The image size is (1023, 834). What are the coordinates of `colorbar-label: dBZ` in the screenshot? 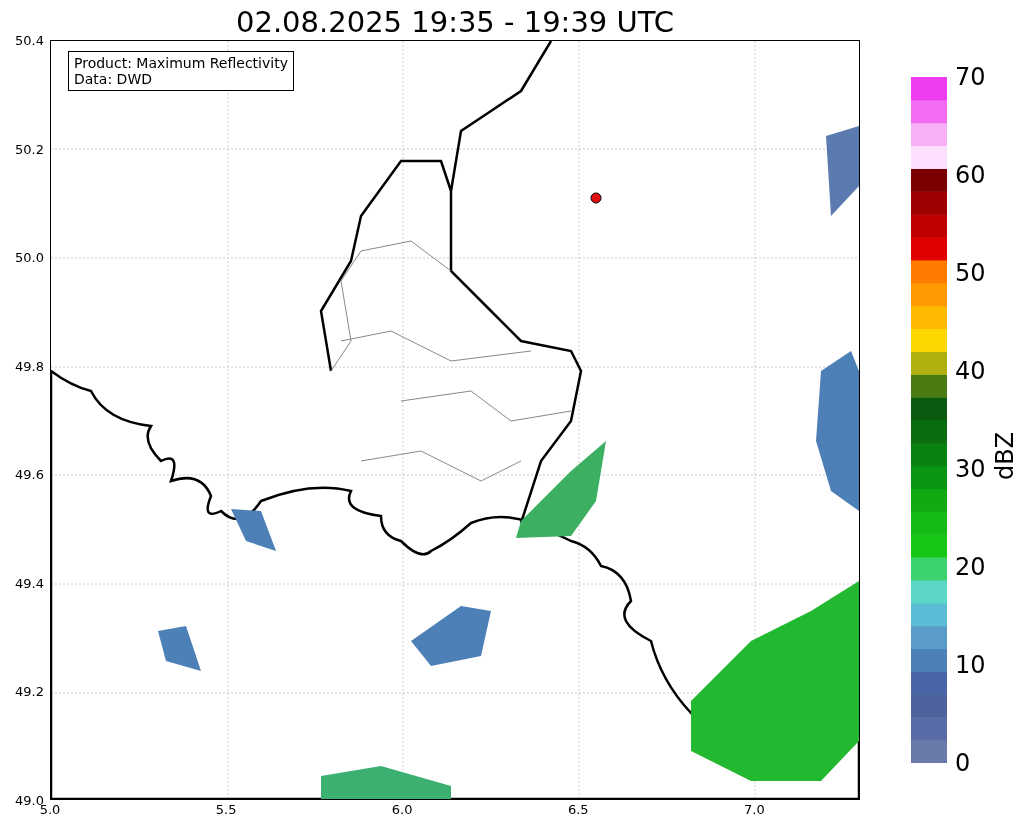 It's located at (1005, 455).